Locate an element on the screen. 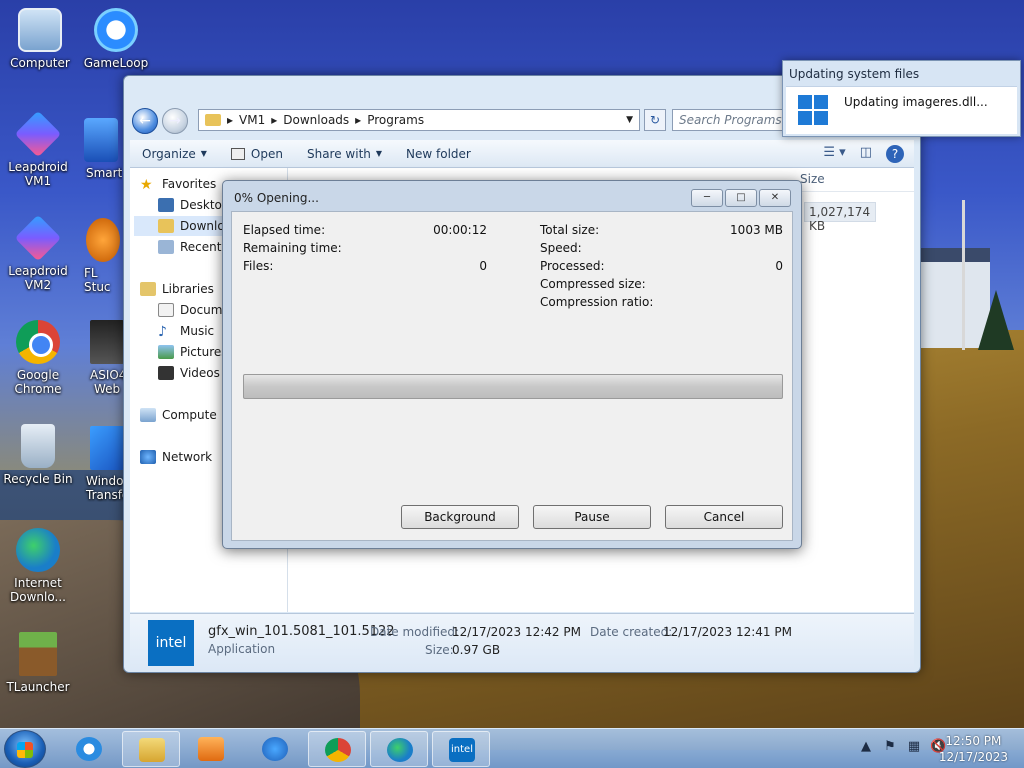  windows-logo-icon is located at coordinates (813, 110).